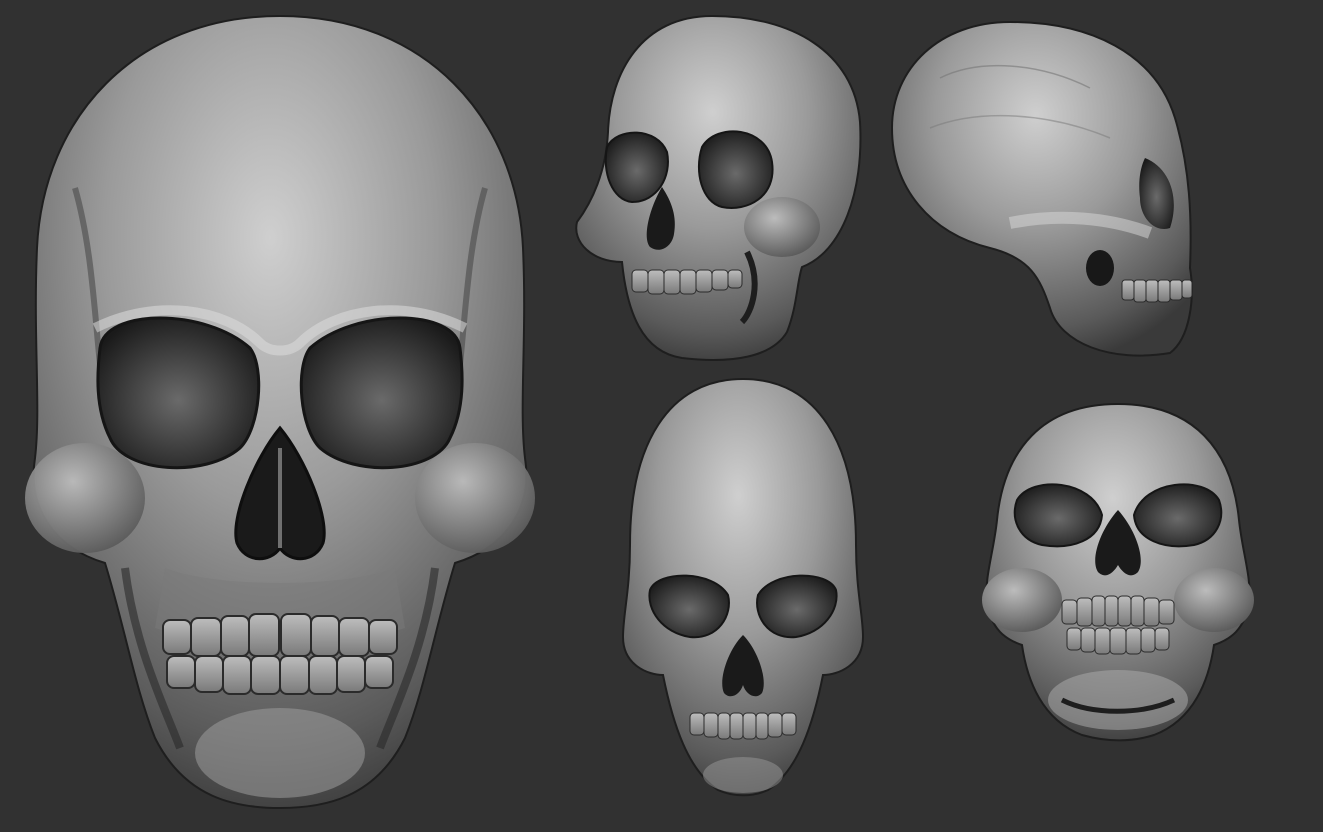  I want to click on front-above-teeth, so click(743, 726).